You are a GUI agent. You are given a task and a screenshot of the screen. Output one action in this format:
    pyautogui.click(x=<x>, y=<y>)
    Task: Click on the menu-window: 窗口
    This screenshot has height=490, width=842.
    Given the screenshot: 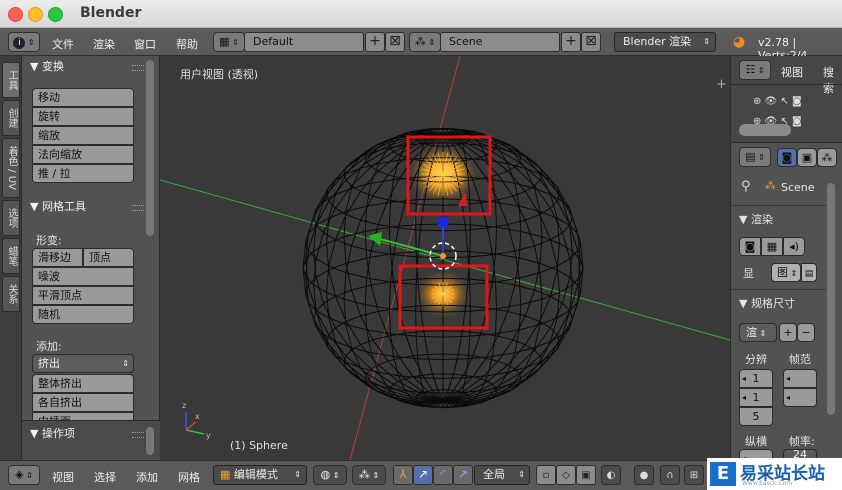 What is the action you would take?
    pyautogui.click(x=145, y=44)
    